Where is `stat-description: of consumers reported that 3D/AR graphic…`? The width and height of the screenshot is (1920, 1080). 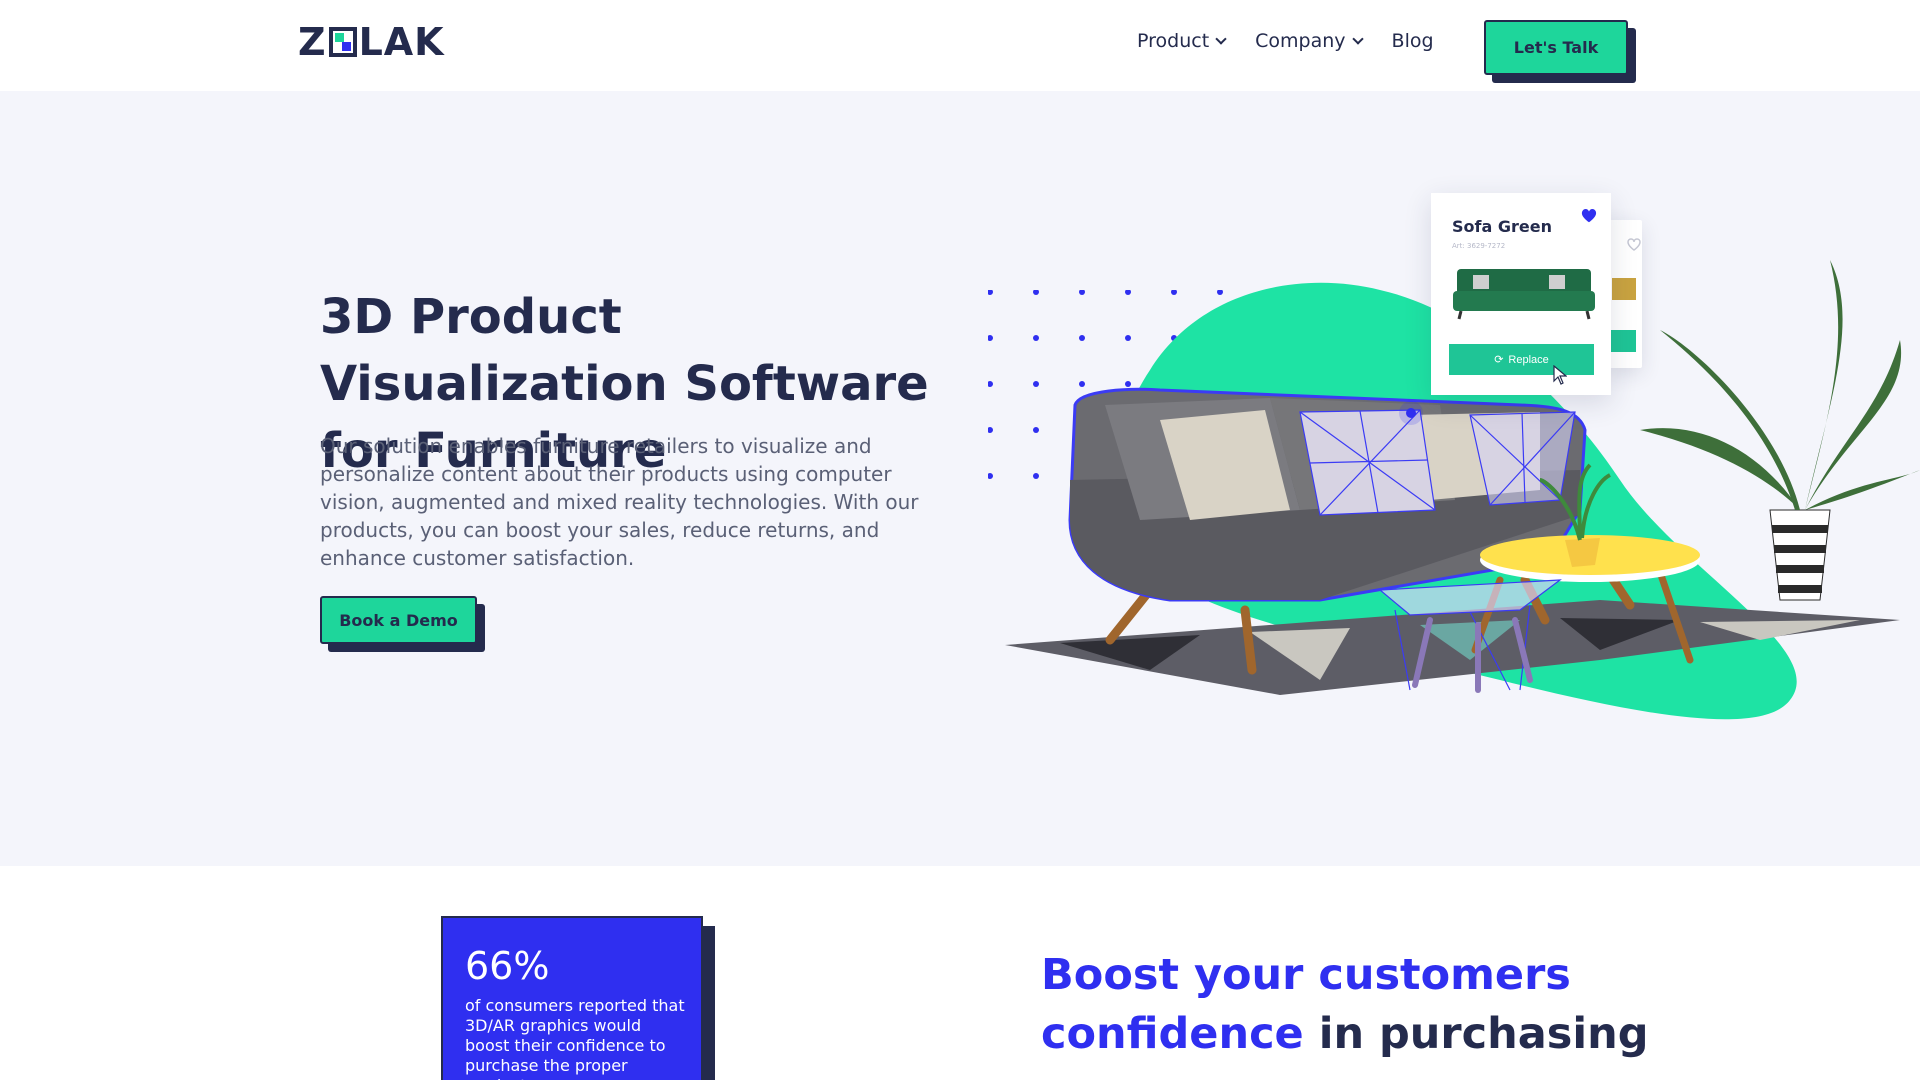 stat-description: of consumers reported that 3D/AR graphic… is located at coordinates (575, 1038).